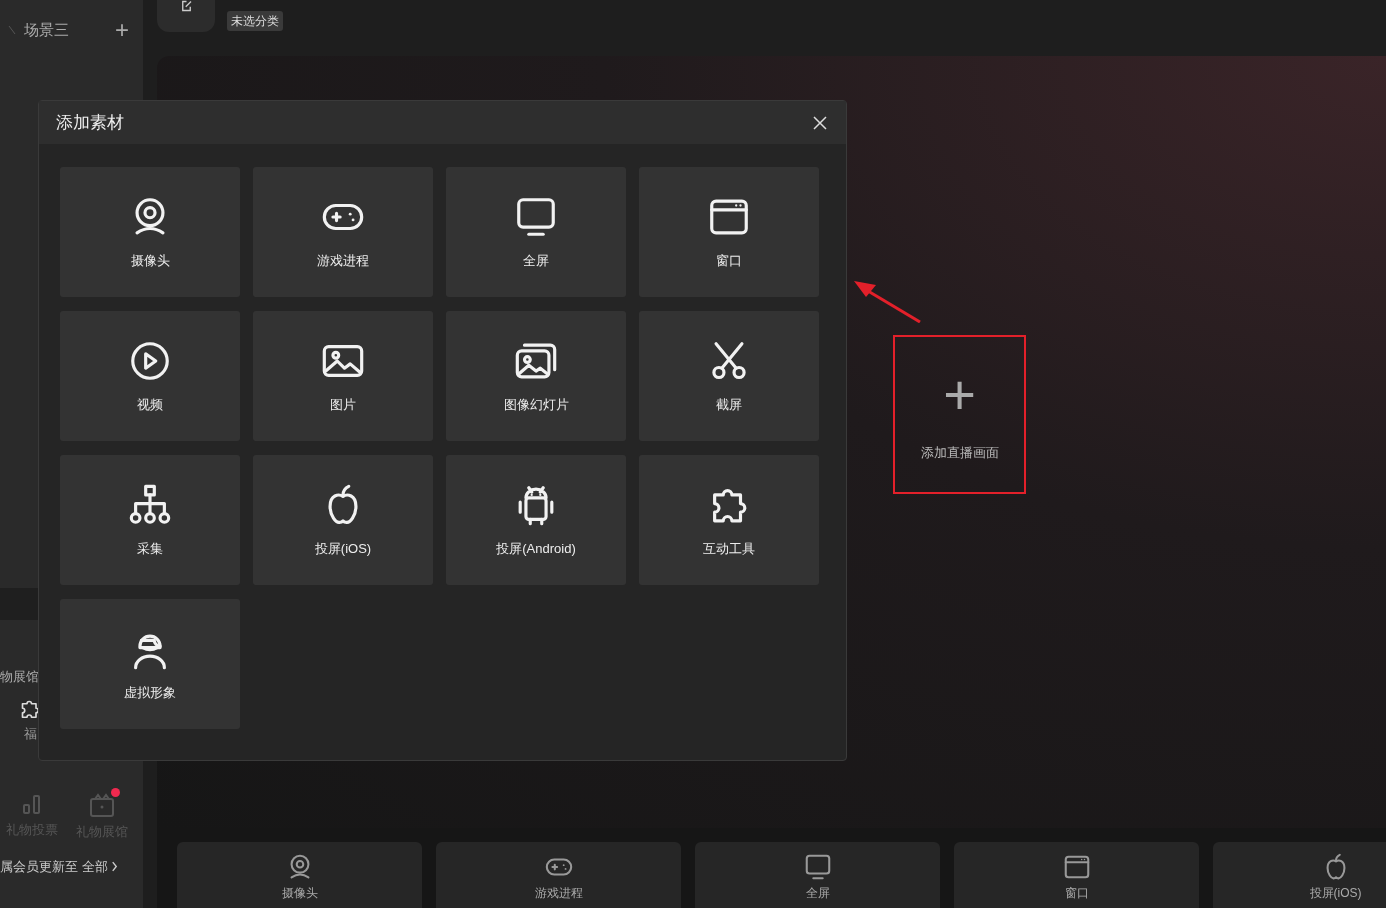 The width and height of the screenshot is (1386, 908). What do you see at coordinates (558, 875) in the screenshot?
I see `source-button: 游戏进程` at bounding box center [558, 875].